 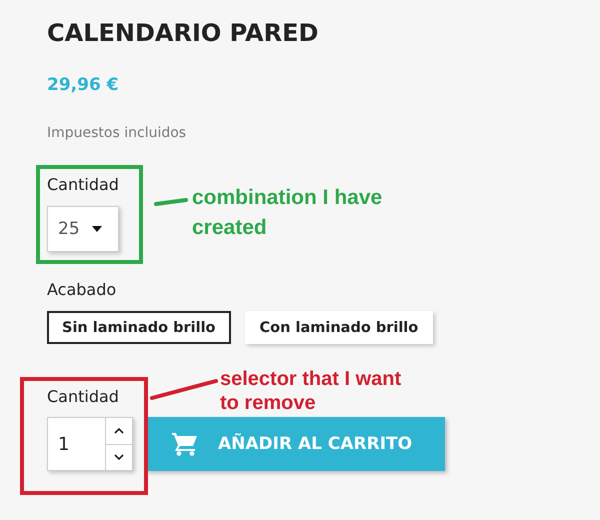 What do you see at coordinates (182, 33) in the screenshot?
I see `product-title: CALENDARIO PARED` at bounding box center [182, 33].